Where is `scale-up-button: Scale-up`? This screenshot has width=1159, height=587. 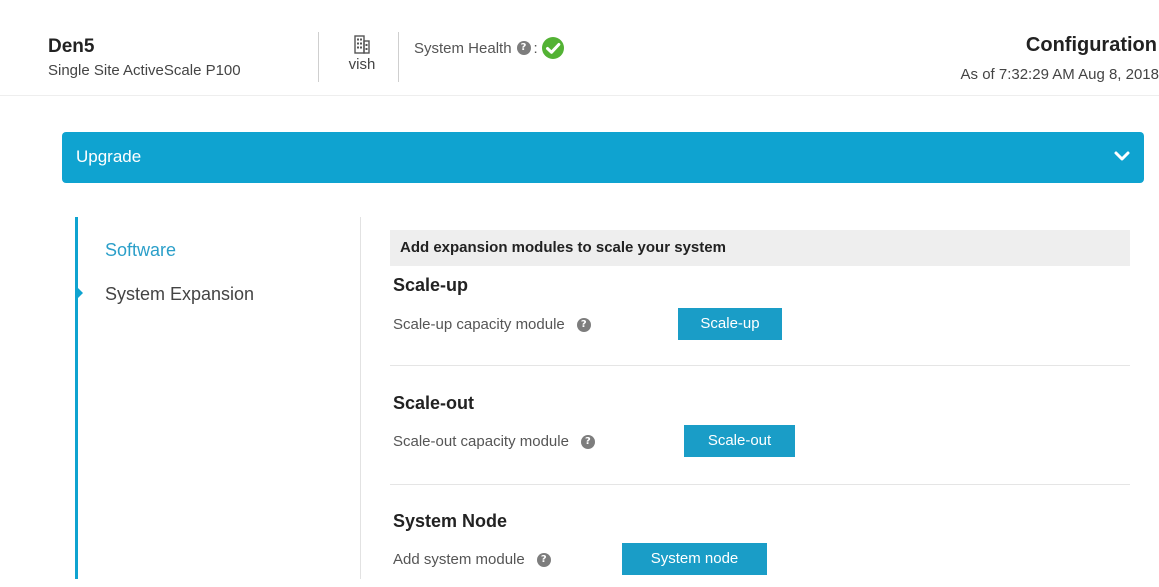
scale-up-button: Scale-up is located at coordinates (730, 324).